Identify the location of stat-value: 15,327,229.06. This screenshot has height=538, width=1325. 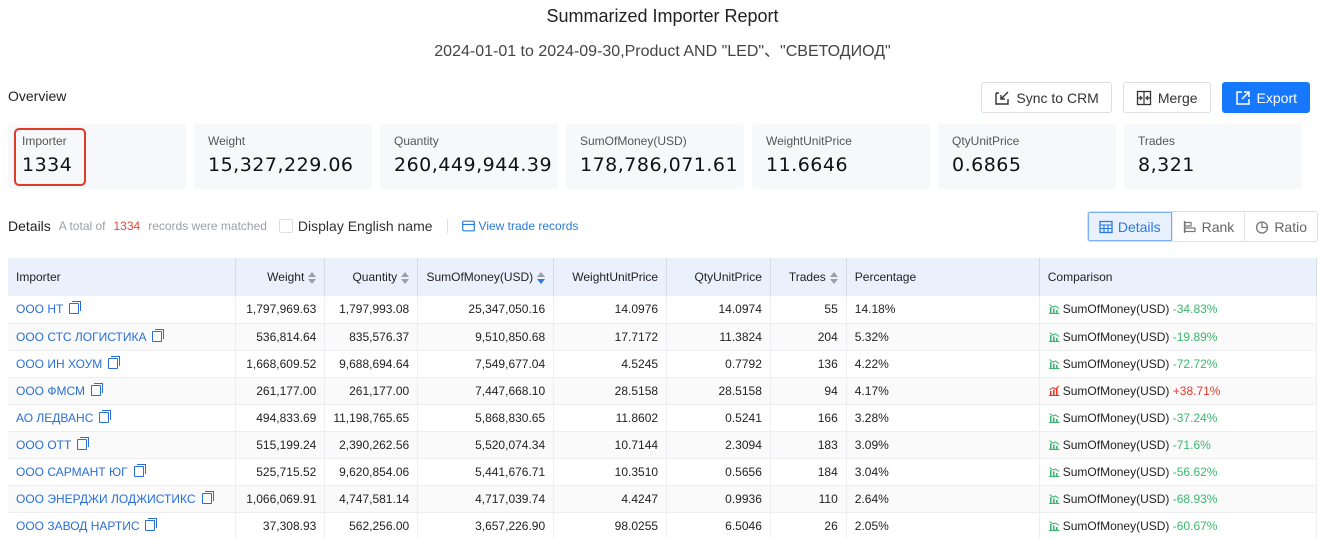
(281, 165).